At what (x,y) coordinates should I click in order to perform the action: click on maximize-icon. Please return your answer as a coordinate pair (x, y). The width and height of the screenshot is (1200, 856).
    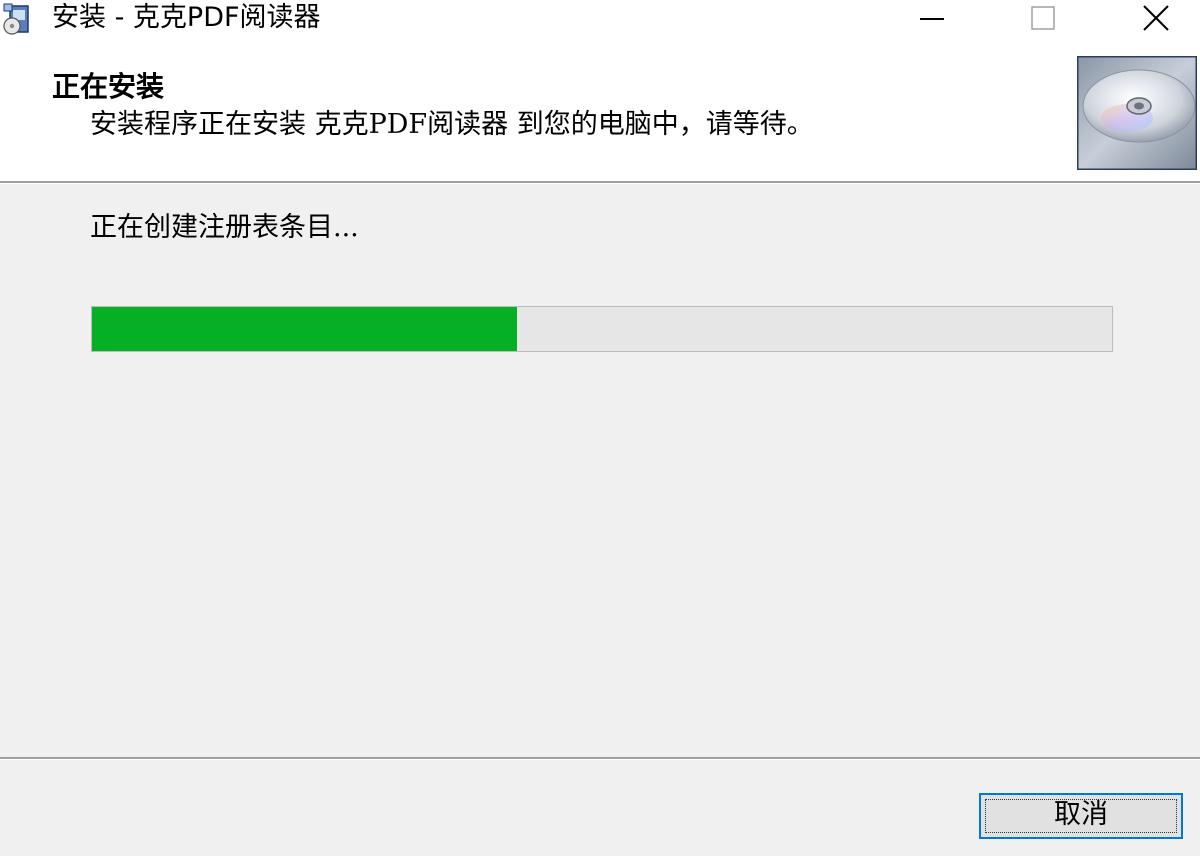
    Looking at the image, I should click on (1043, 18).